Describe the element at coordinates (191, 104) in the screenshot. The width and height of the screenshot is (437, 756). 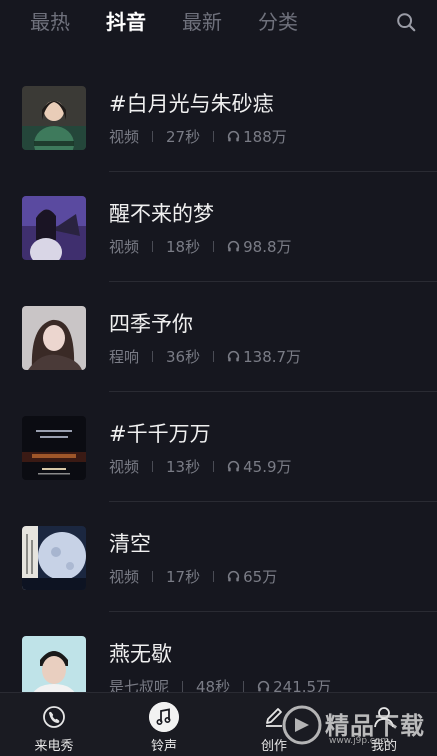
I see `item-title: #白月光与朱砂痣` at that location.